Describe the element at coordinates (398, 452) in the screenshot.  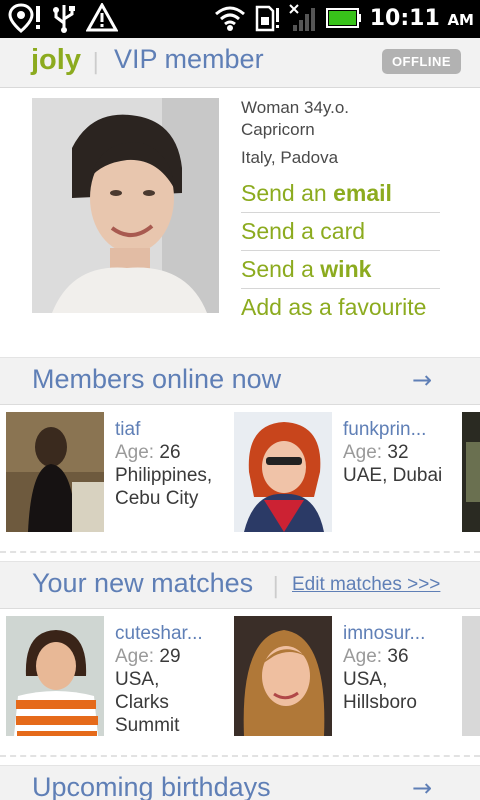
I see `member-age: 32` at that location.